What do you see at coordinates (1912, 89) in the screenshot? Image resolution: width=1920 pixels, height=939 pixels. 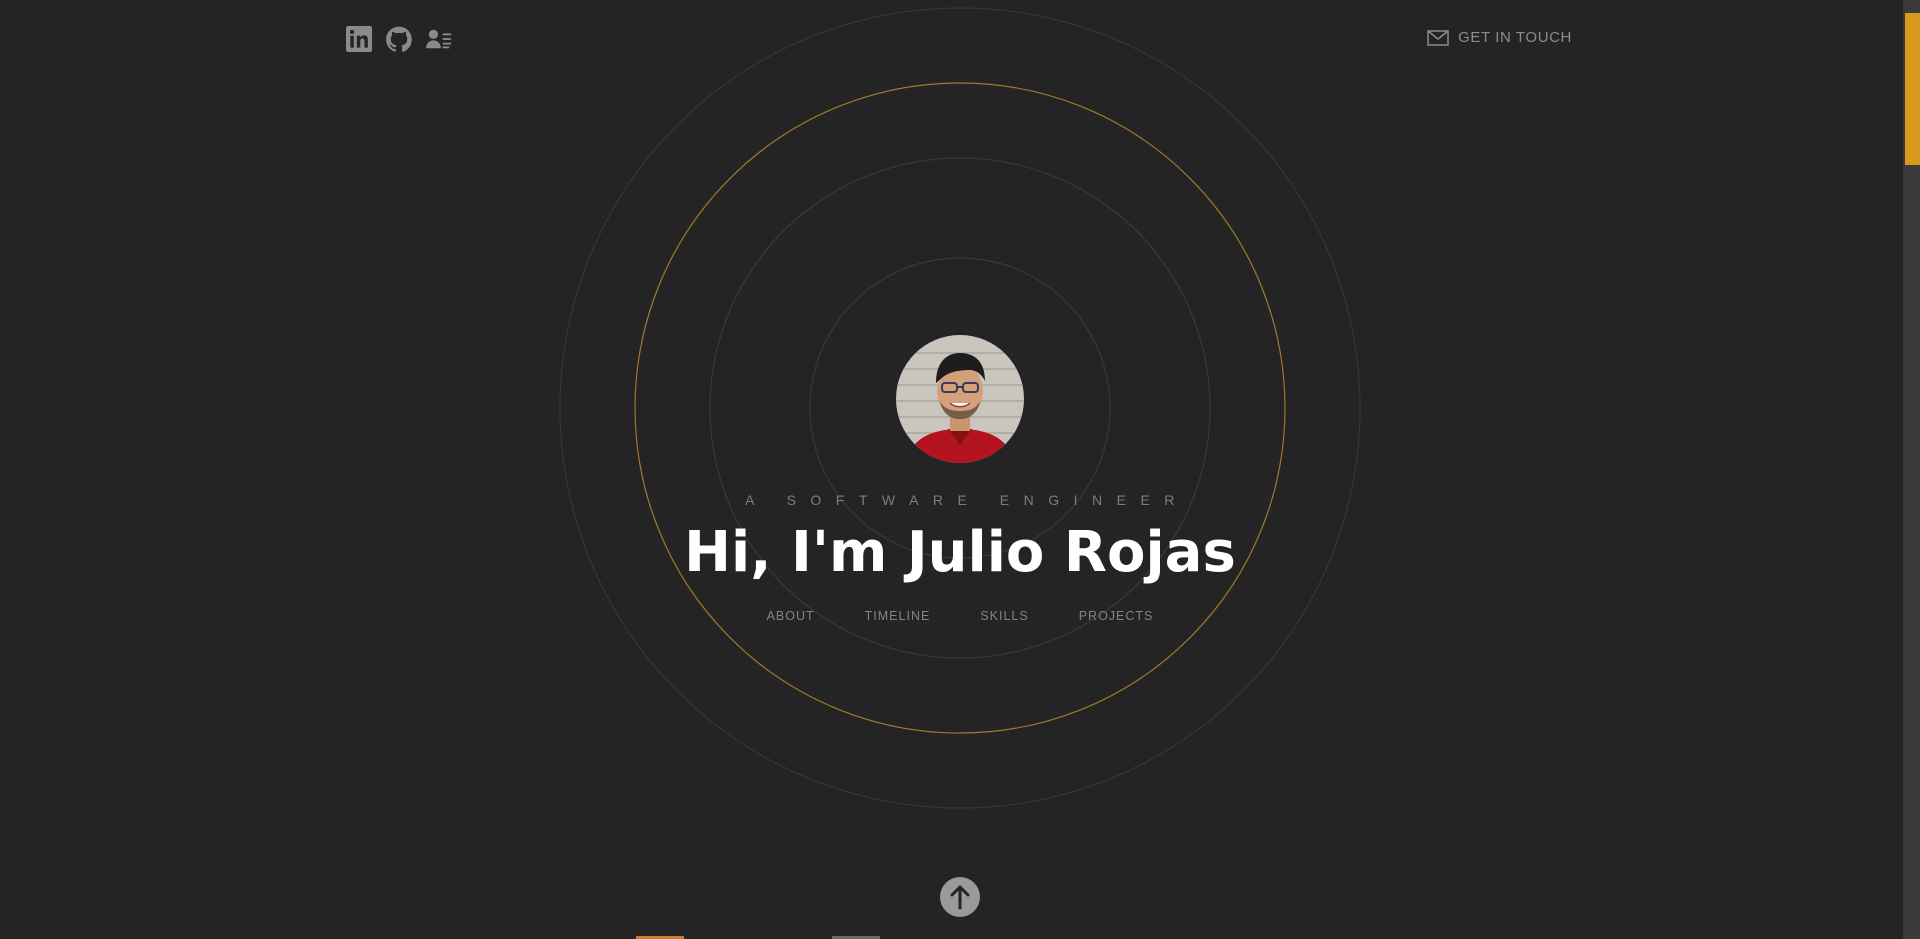 I see `scrollbar-thumb` at bounding box center [1912, 89].